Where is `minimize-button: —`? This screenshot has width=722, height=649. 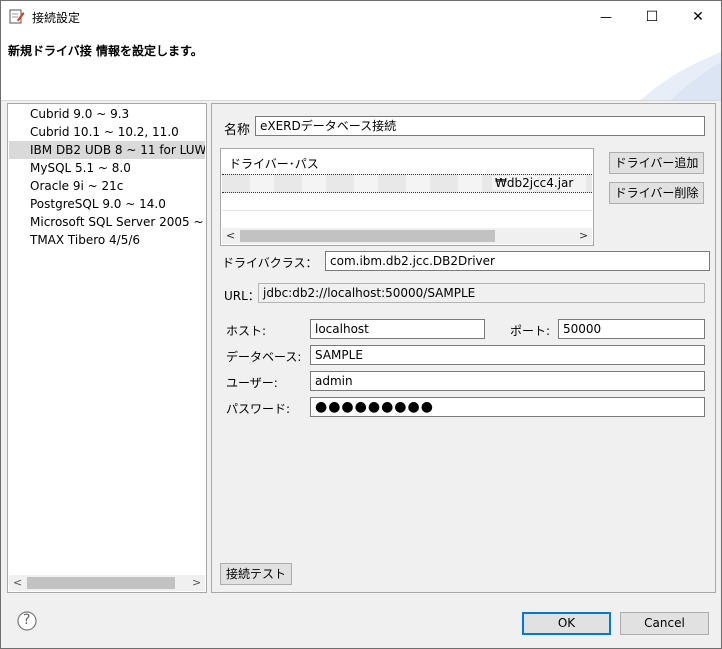 minimize-button: — is located at coordinates (606, 16).